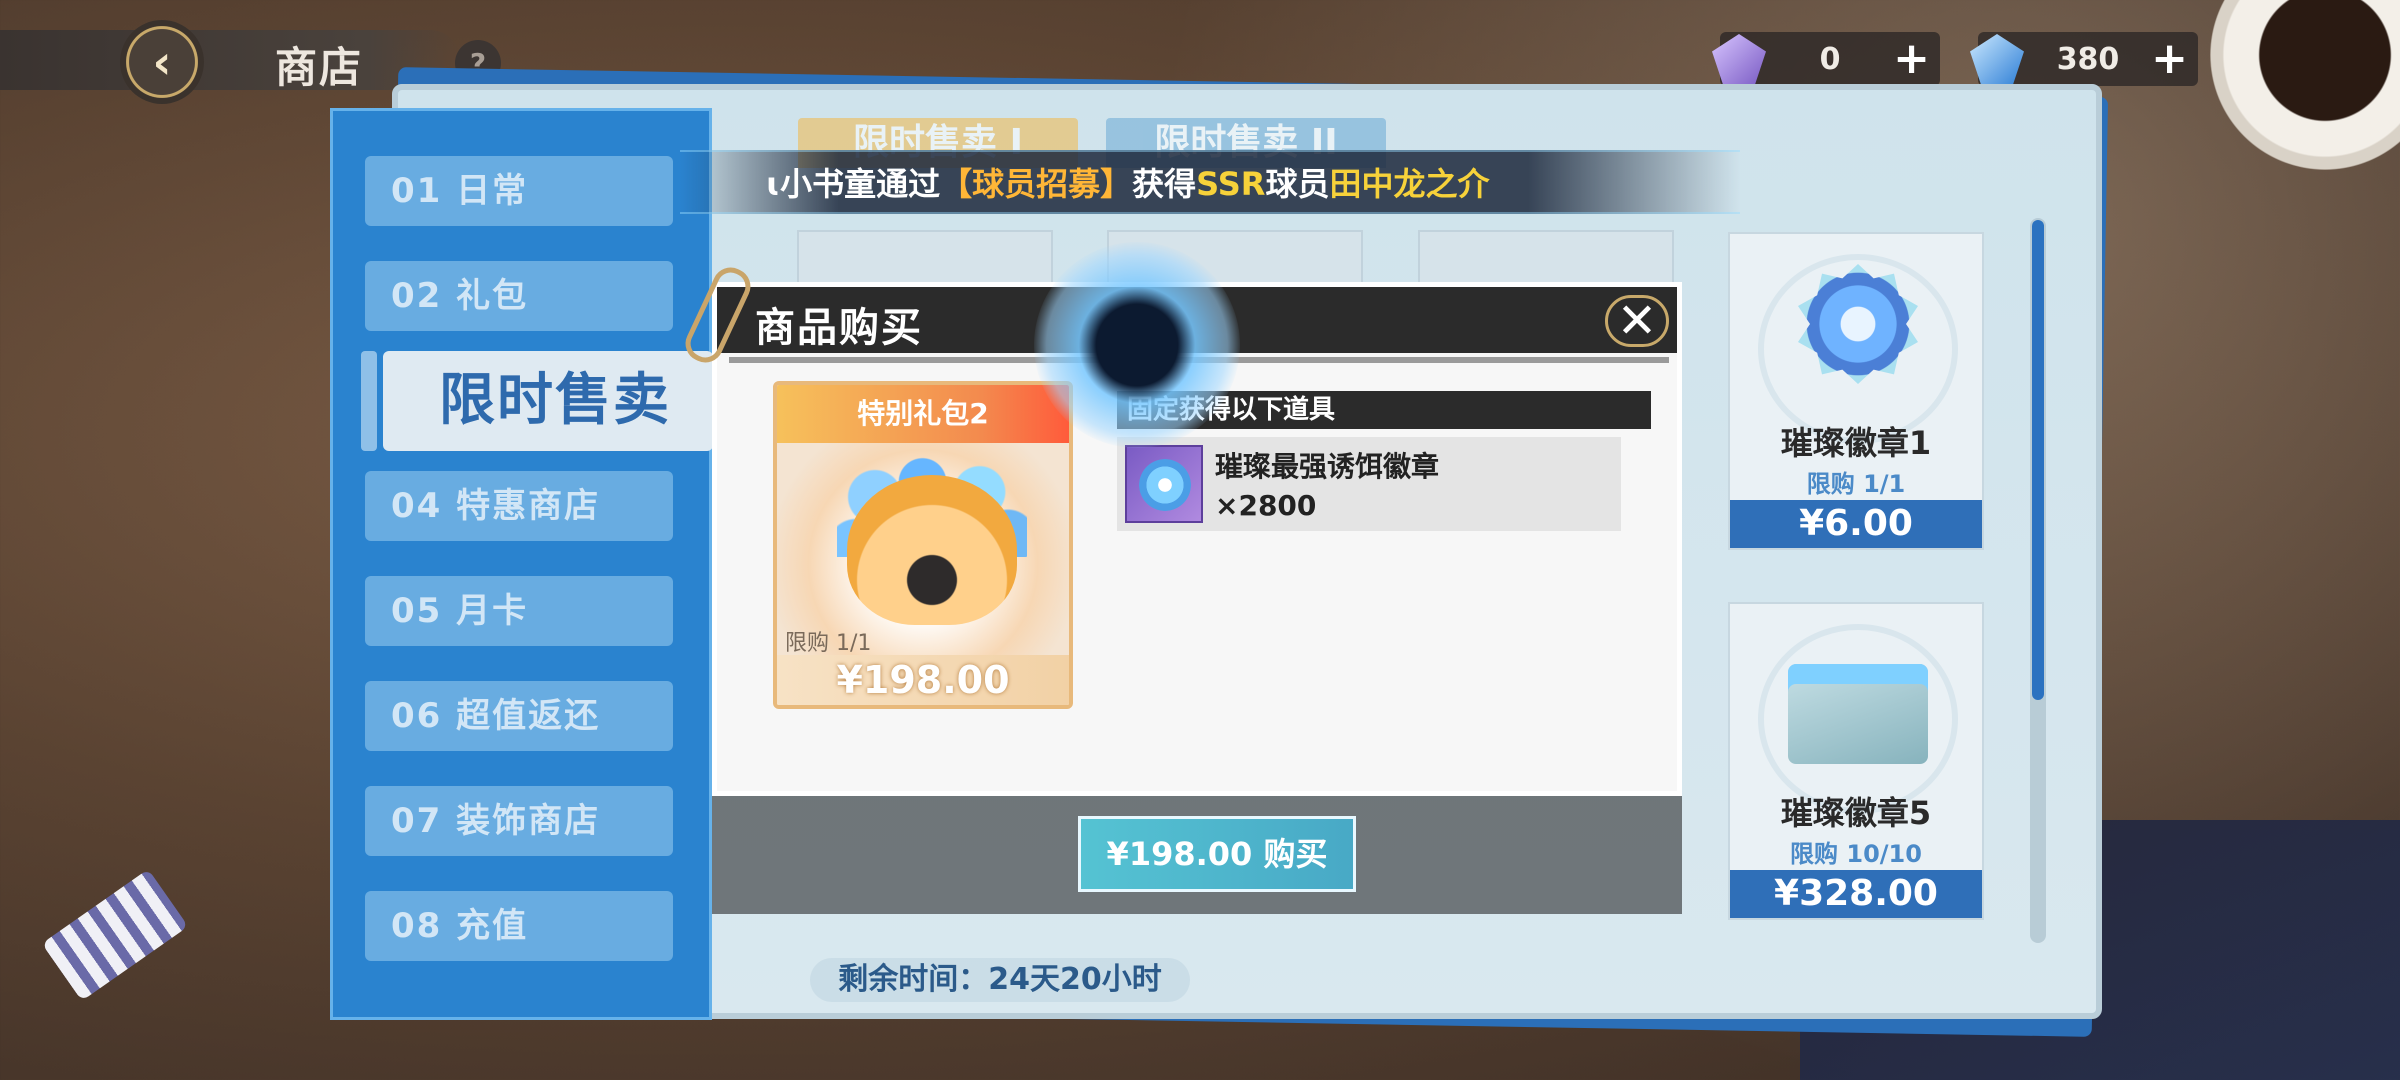 The width and height of the screenshot is (2400, 1080). I want to click on sidebar-item-rebate: 06 超值返还, so click(519, 716).